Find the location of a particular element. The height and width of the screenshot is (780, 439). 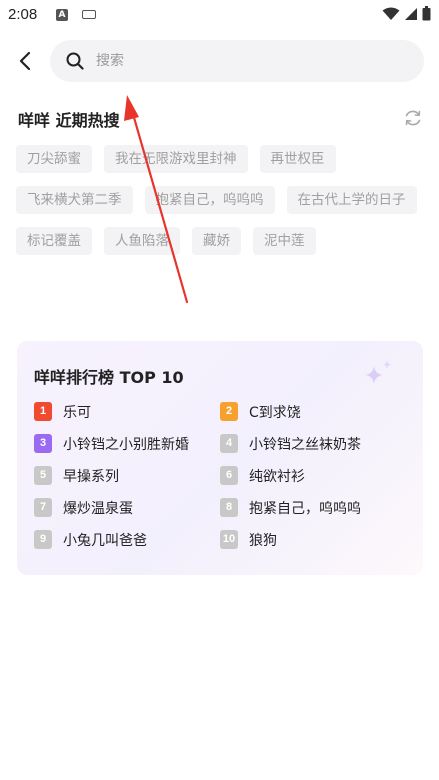

ranking-item: 10 狼狗 is located at coordinates (313, 539).